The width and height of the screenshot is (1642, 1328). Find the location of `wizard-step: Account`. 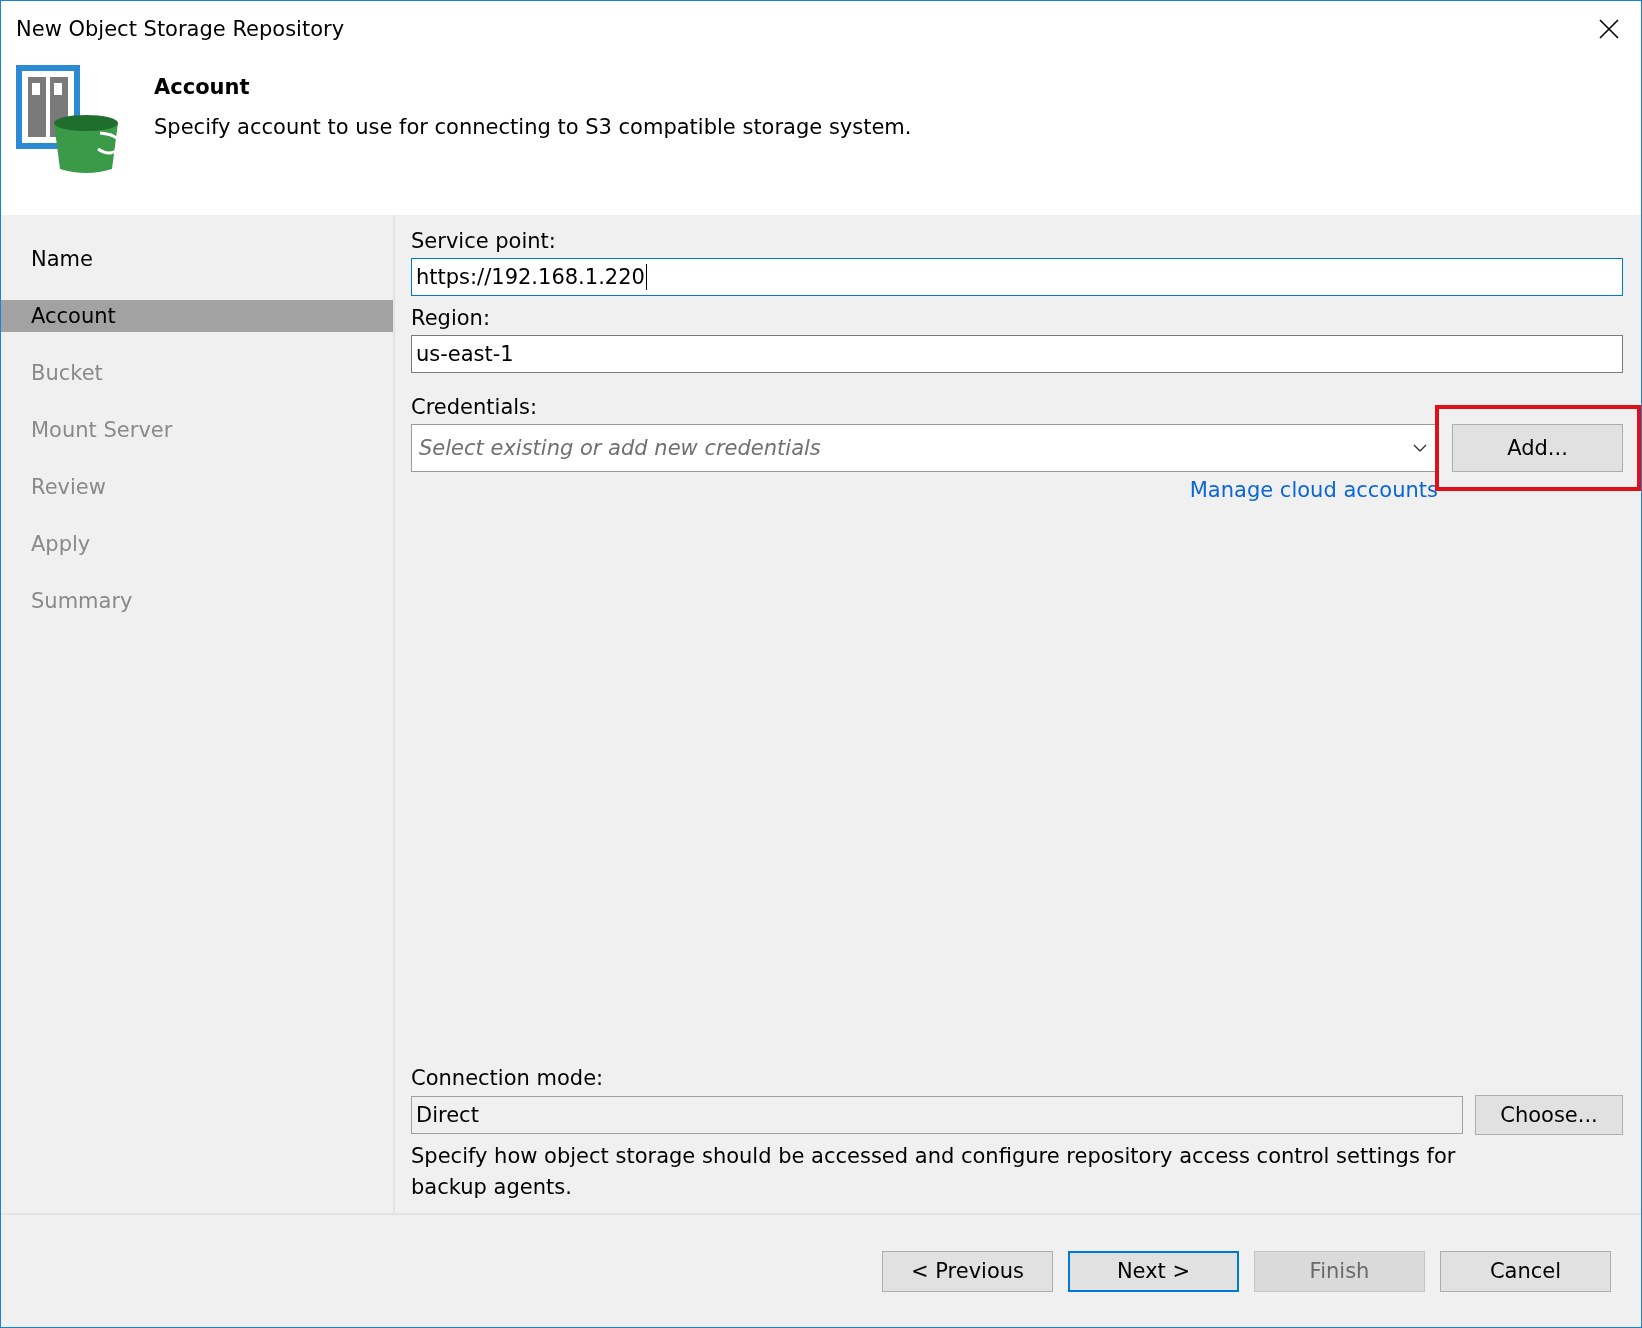

wizard-step: Account is located at coordinates (197, 316).